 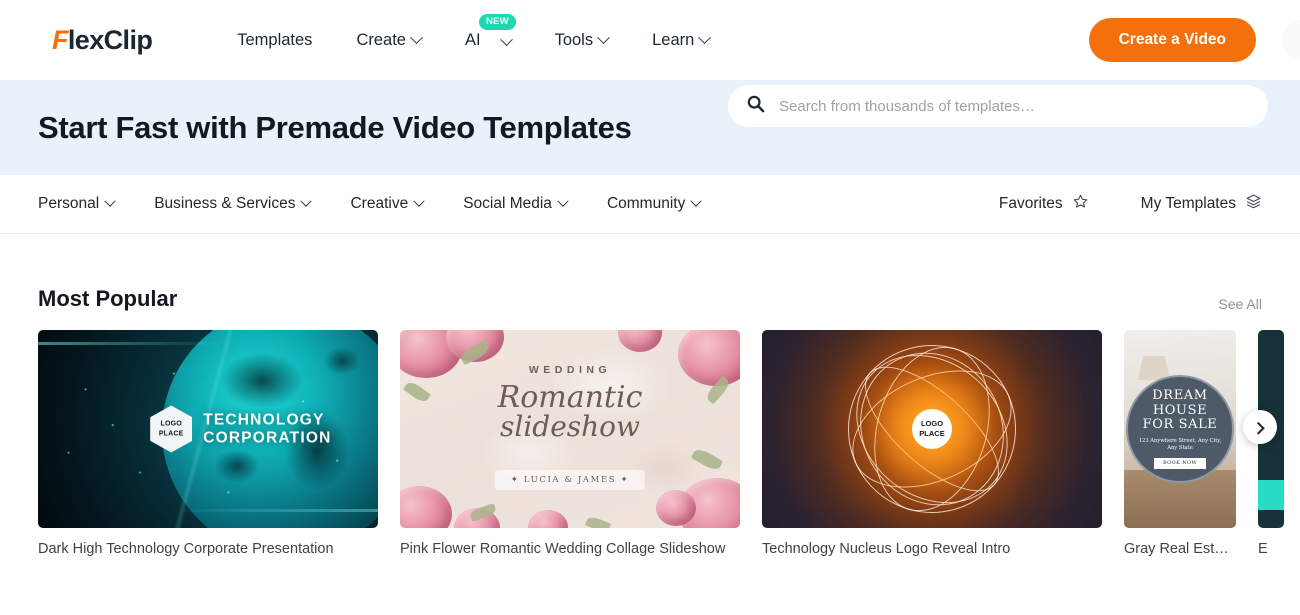 I want to click on thumbnail-kicker: WEDDING, so click(x=570, y=370).